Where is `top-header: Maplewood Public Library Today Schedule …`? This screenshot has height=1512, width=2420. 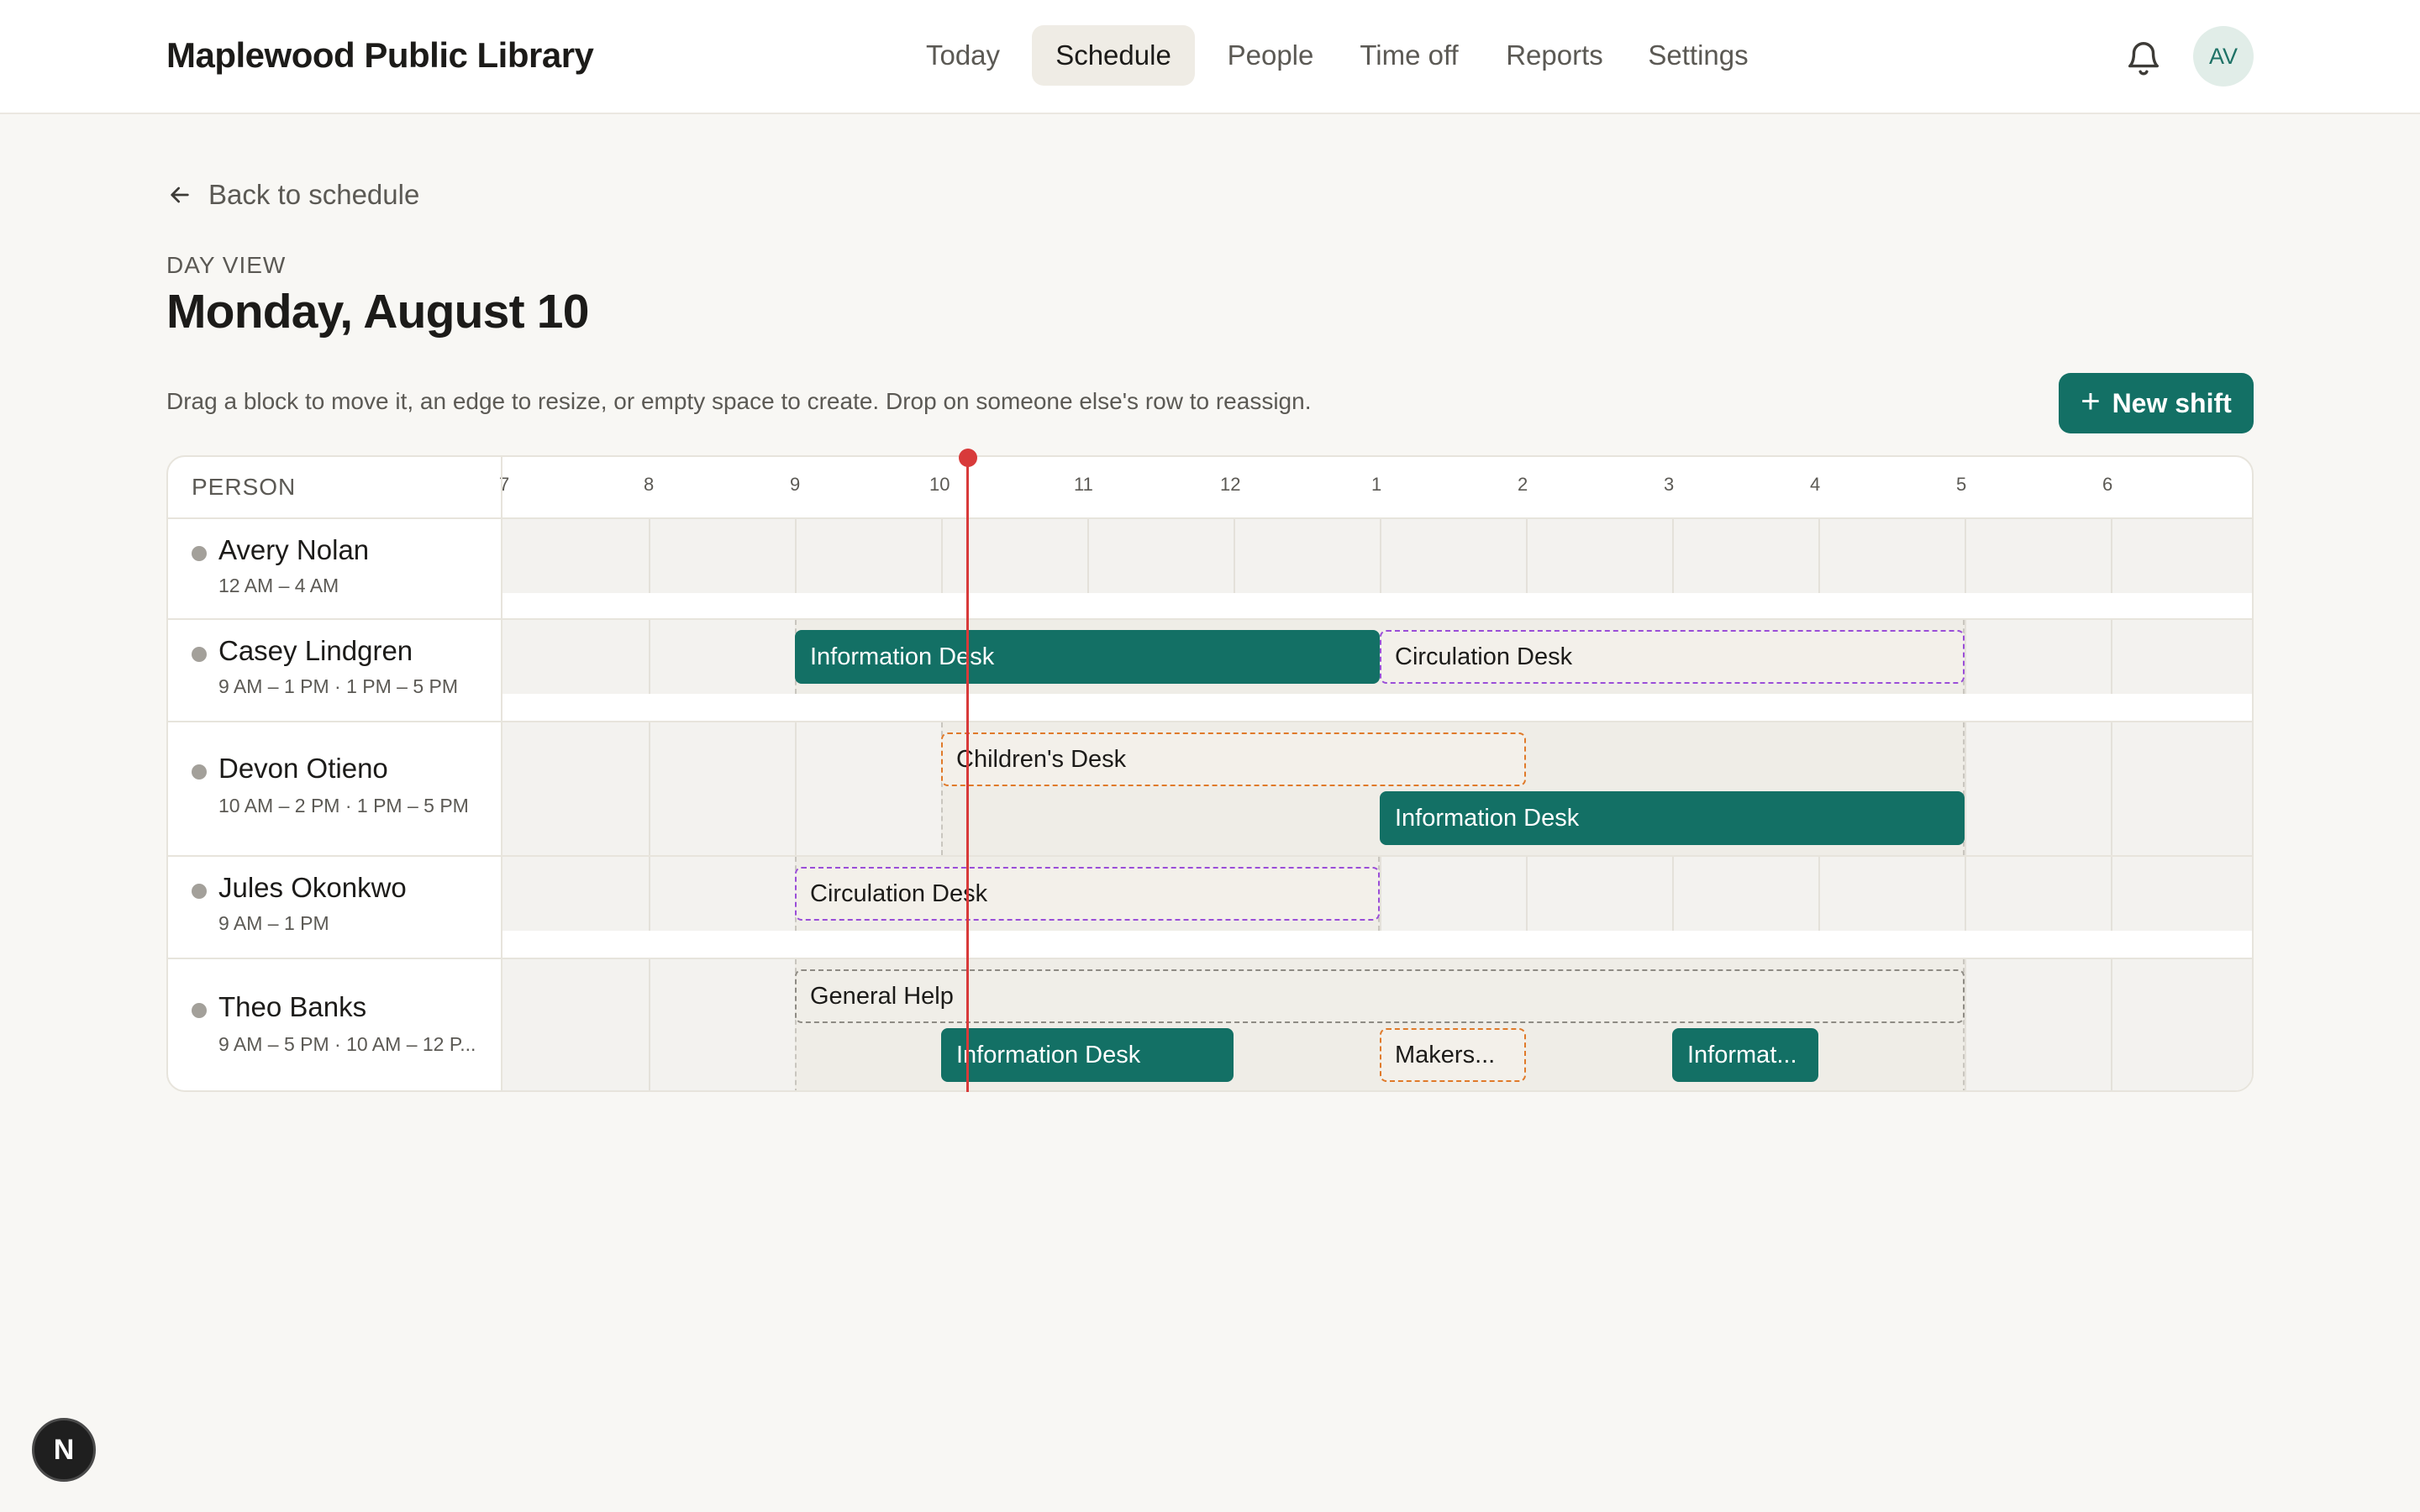
top-header: Maplewood Public Library Today Schedule … is located at coordinates (1210, 57).